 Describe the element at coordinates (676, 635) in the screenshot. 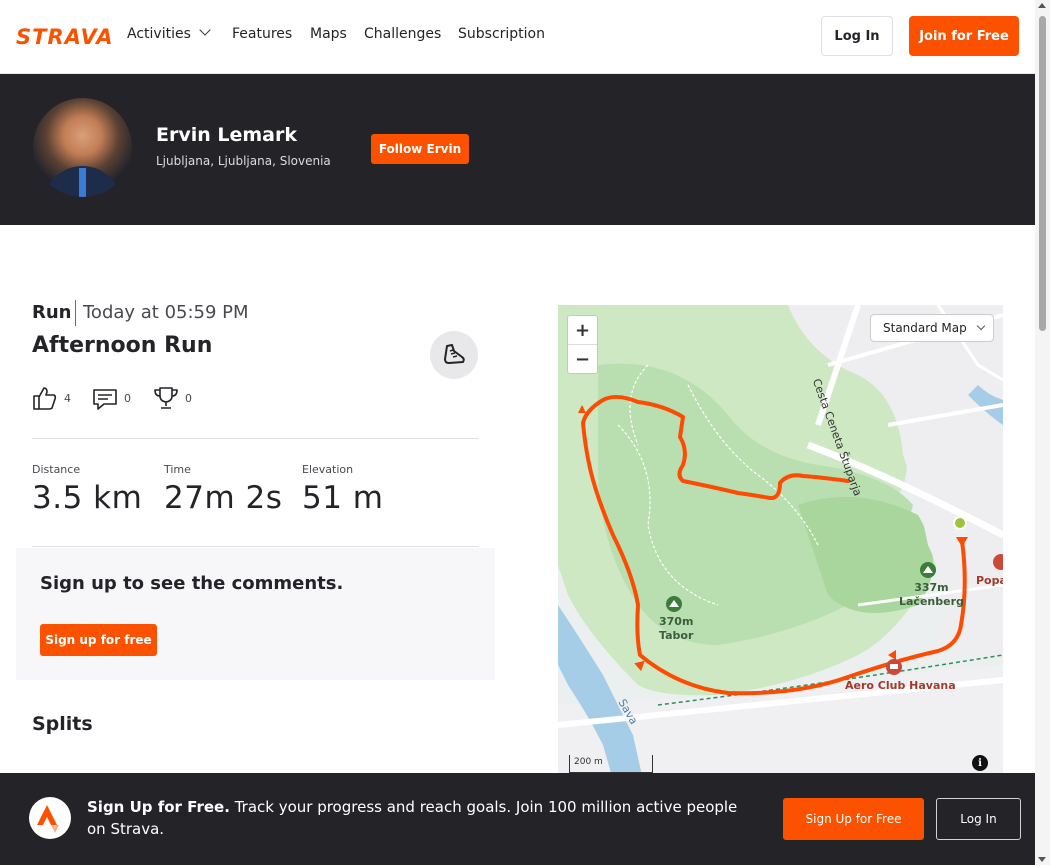

I see `peak-name: Tabor` at that location.